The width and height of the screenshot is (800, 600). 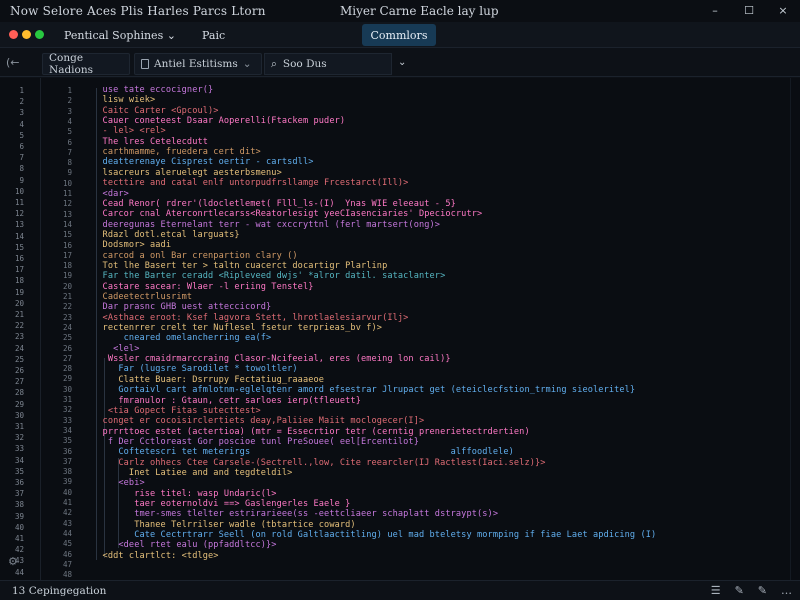 What do you see at coordinates (21, 102) in the screenshot?
I see `line-number: 2` at bounding box center [21, 102].